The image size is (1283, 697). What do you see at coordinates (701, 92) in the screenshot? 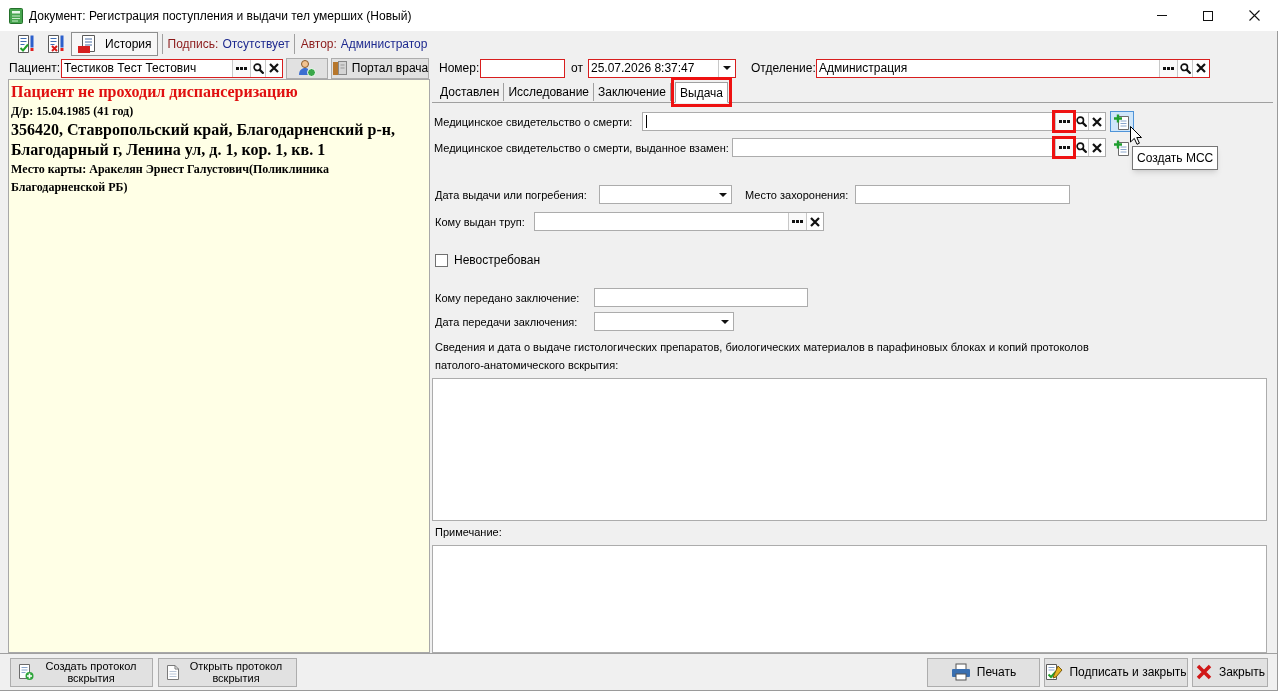
I see `tab: Выдача` at bounding box center [701, 92].